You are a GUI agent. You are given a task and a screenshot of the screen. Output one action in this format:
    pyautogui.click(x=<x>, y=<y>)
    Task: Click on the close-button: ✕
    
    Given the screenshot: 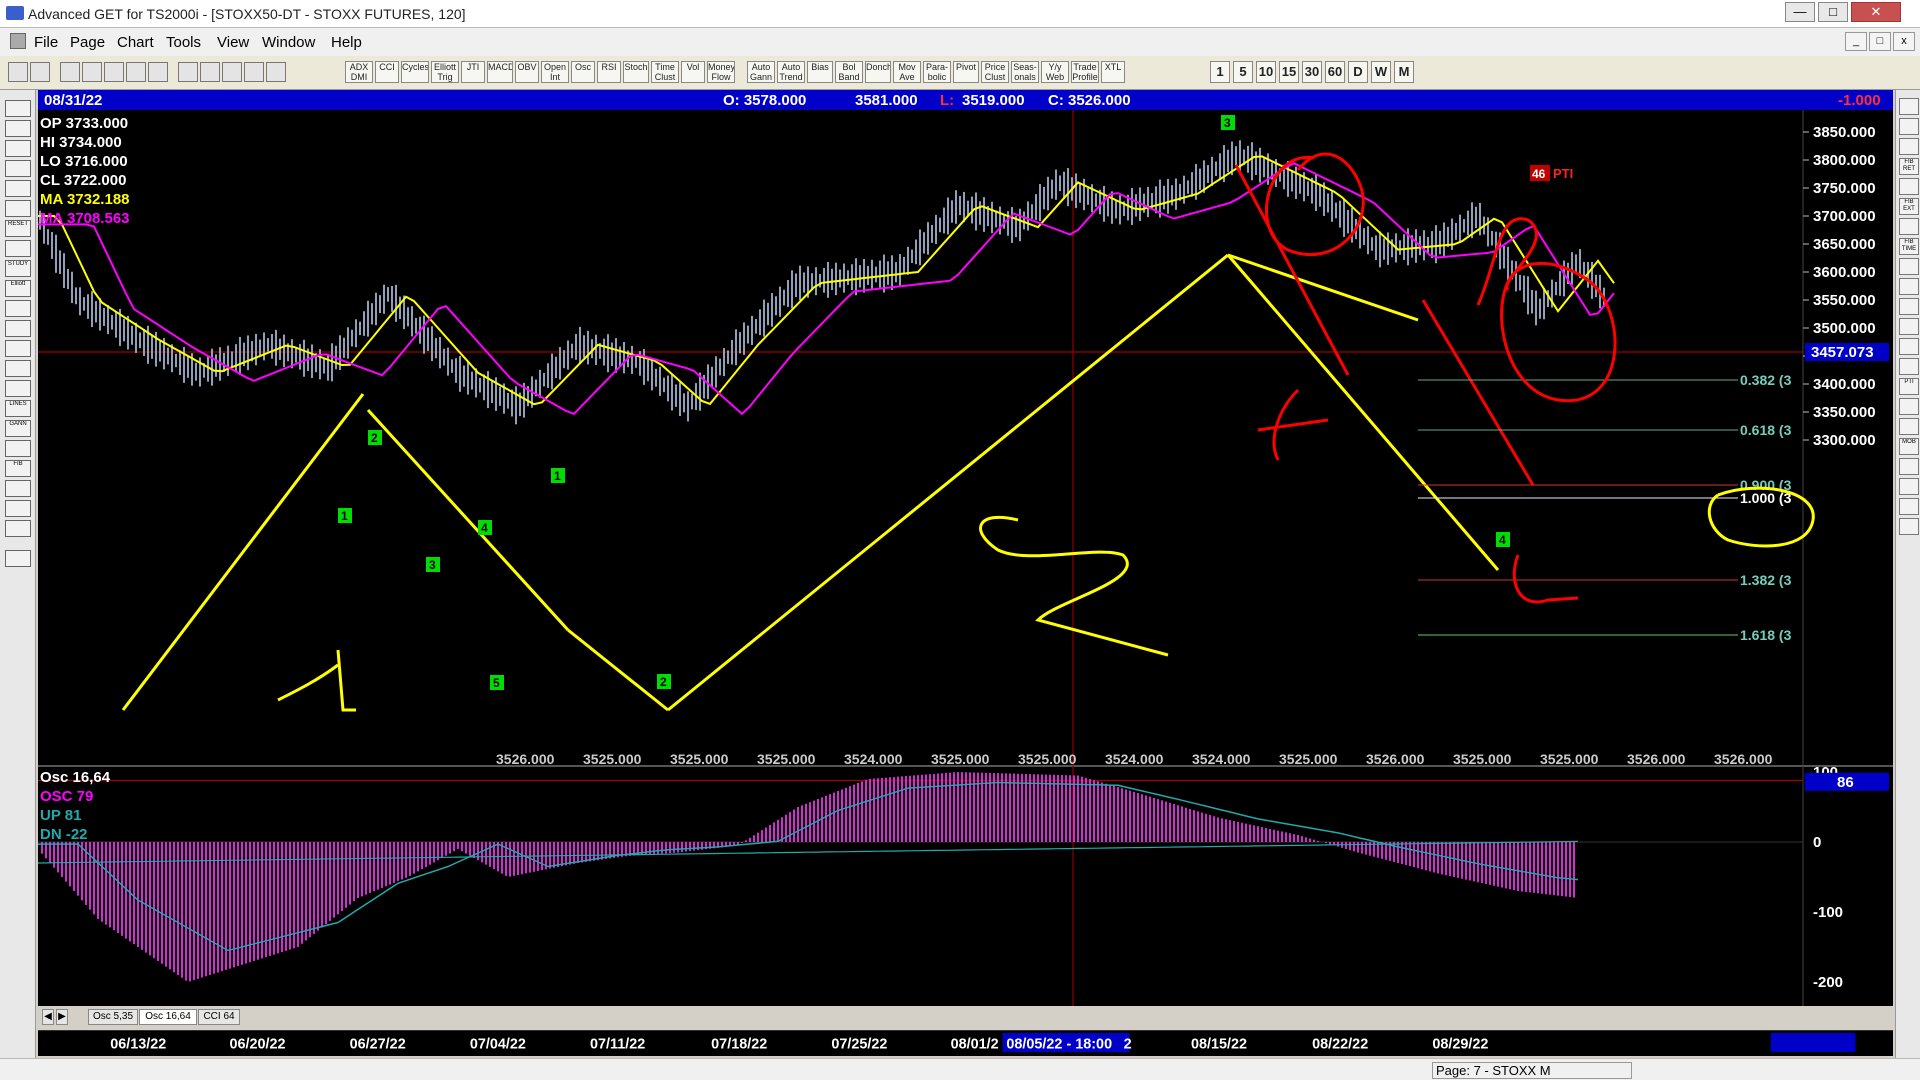 What is the action you would take?
    pyautogui.click(x=1876, y=12)
    